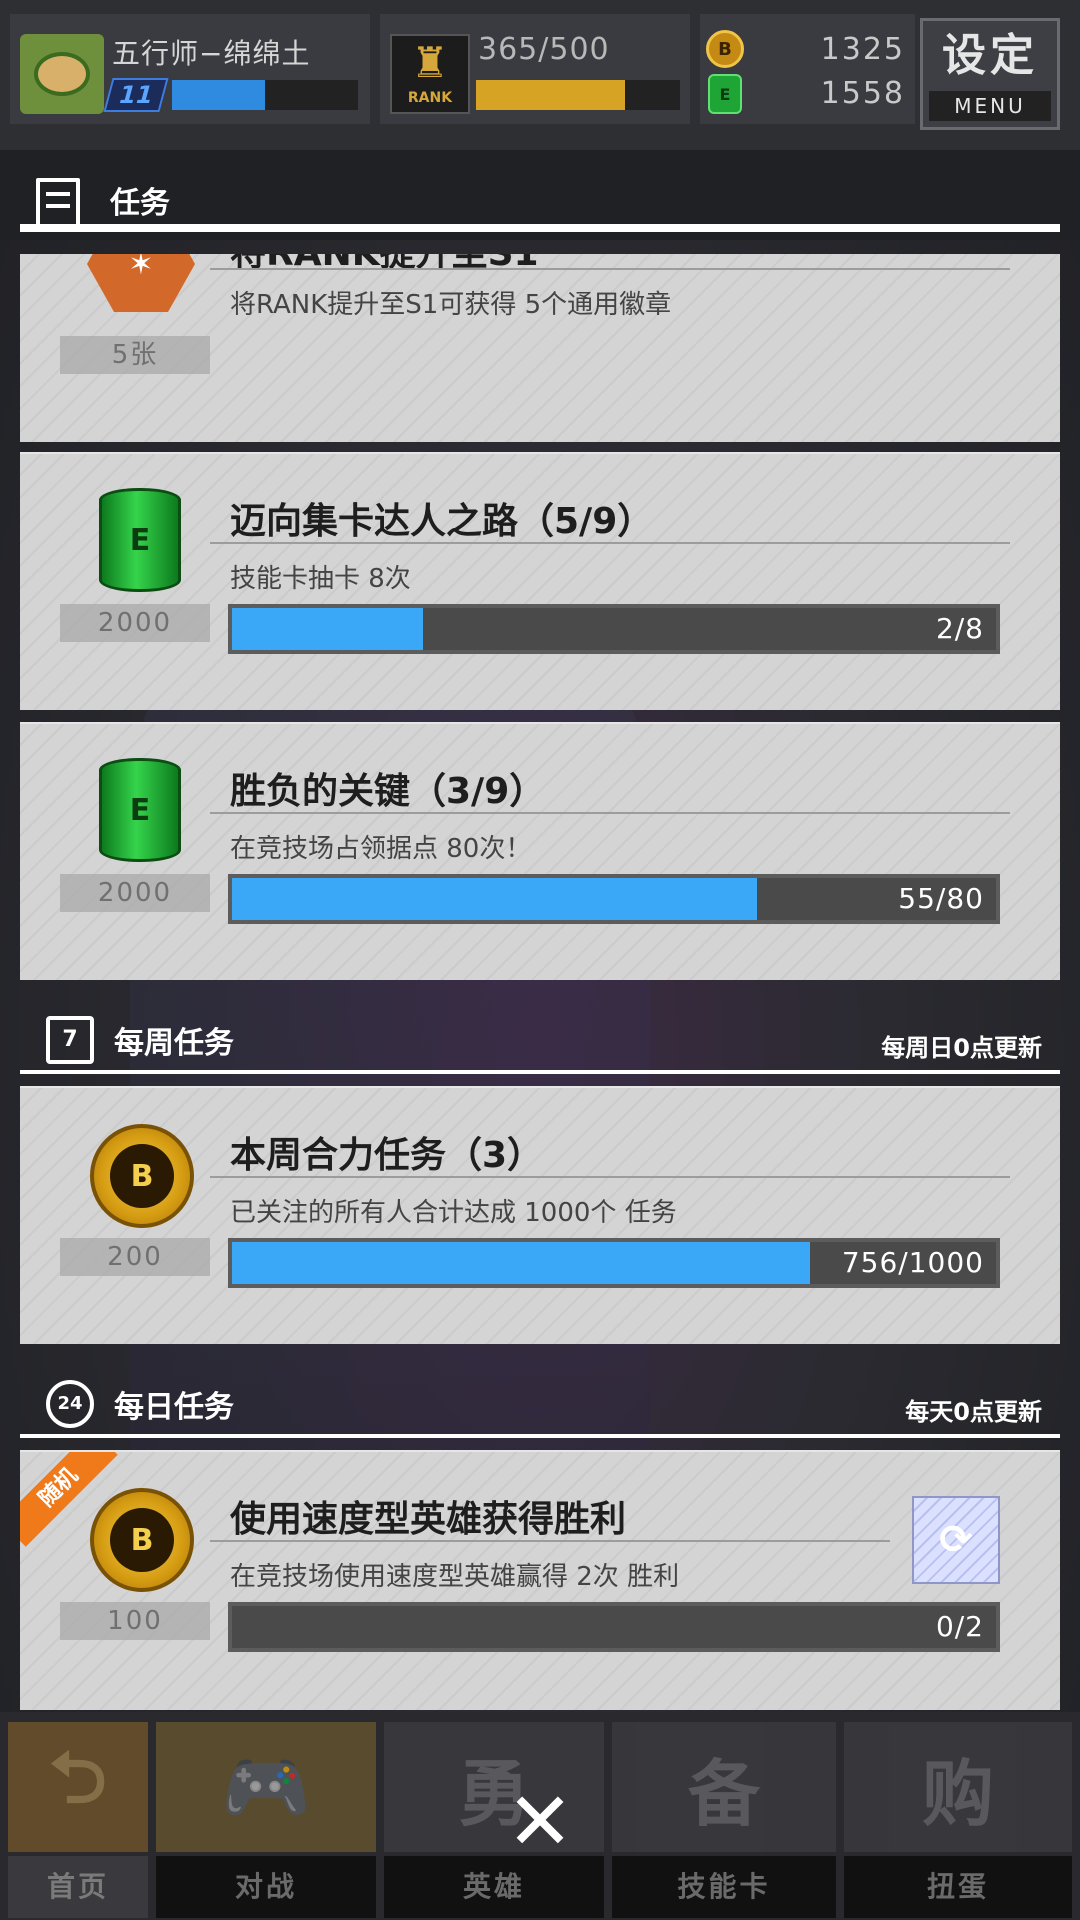 The height and width of the screenshot is (1920, 1080). Describe the element at coordinates (724, 1887) in the screenshot. I see `nav-skill-card-label: 技能卡` at that location.